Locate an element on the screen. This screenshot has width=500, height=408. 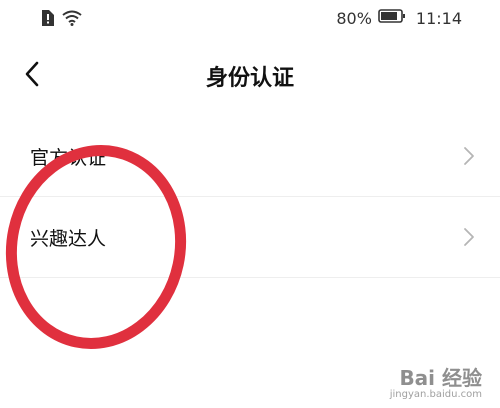
battery-percent: 80% is located at coordinates (354, 18).